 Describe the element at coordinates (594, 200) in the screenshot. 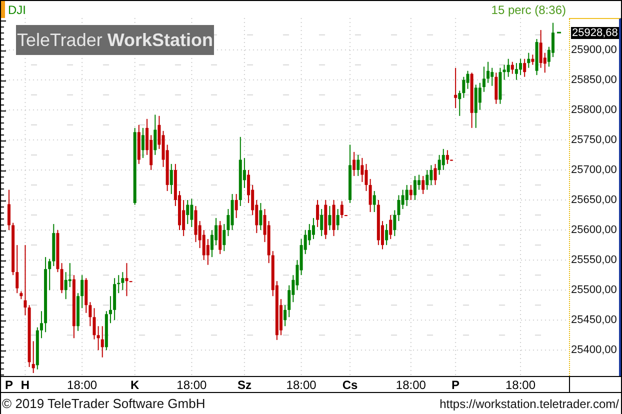

I see `price-label: 25650,00` at that location.